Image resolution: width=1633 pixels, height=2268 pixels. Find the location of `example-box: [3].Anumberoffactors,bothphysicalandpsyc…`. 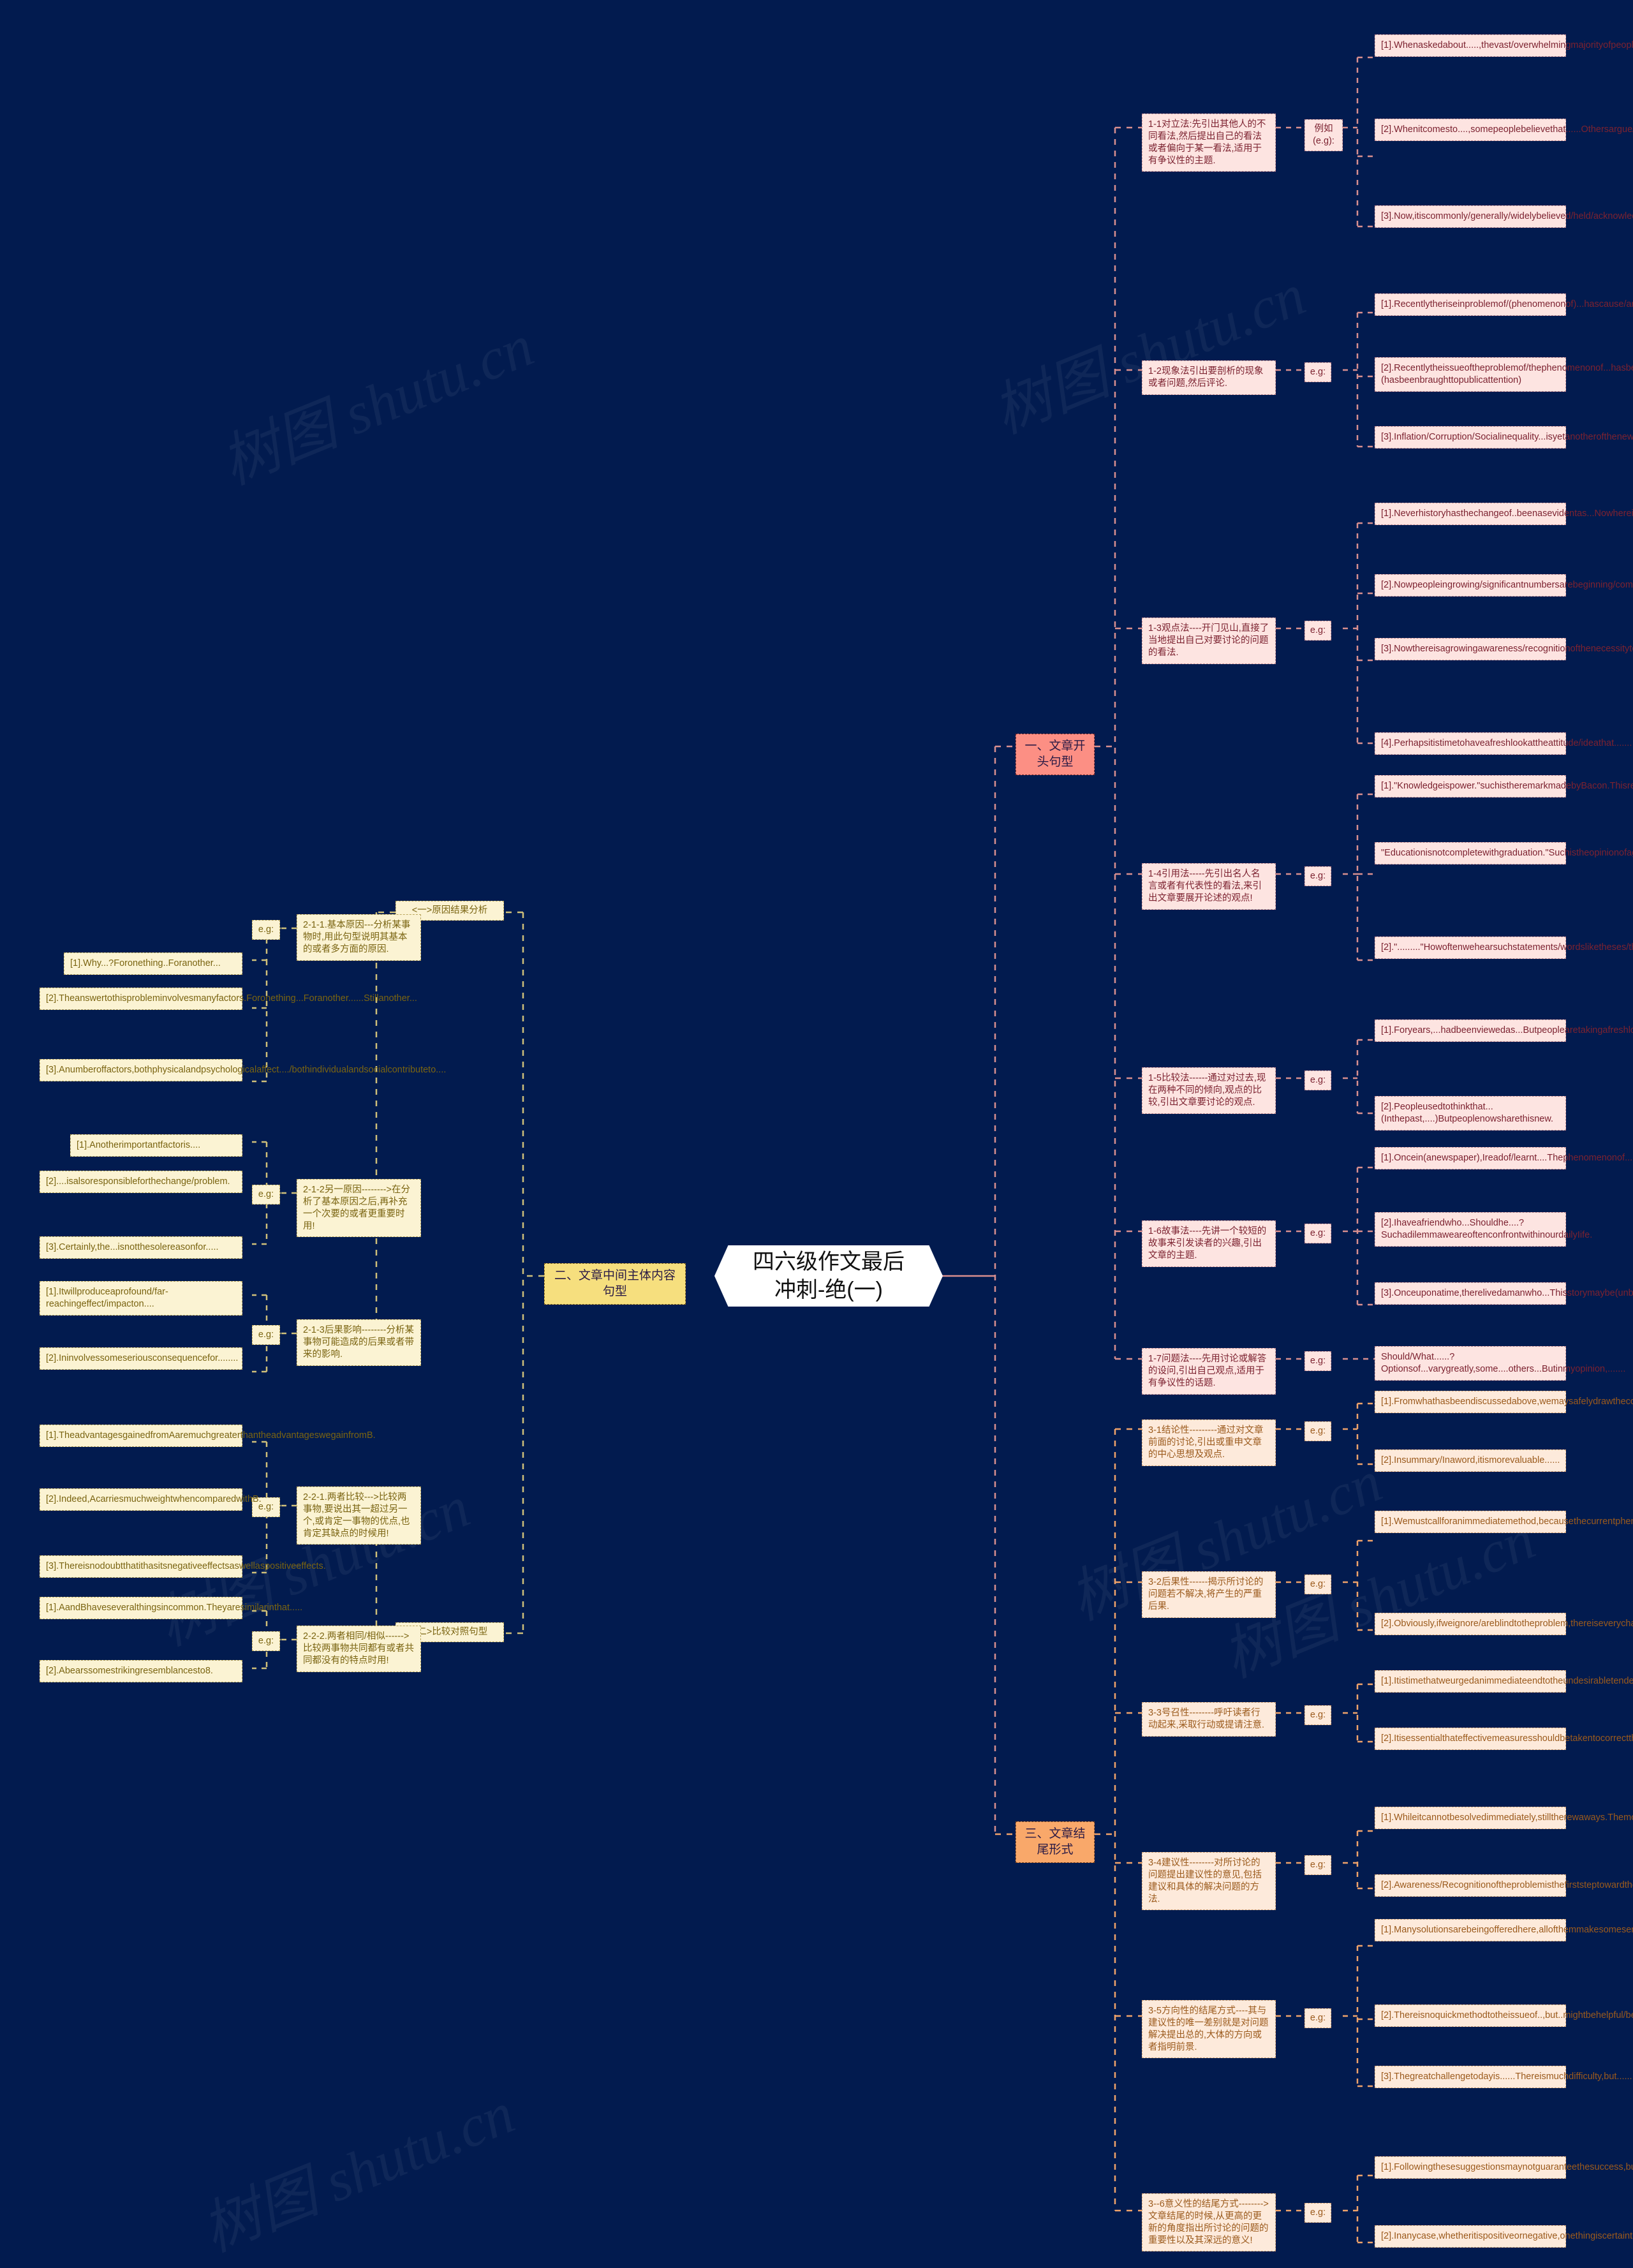

example-box: [3].Anumberoffactors,bothphysicalandpsyc… is located at coordinates (243, 1070).